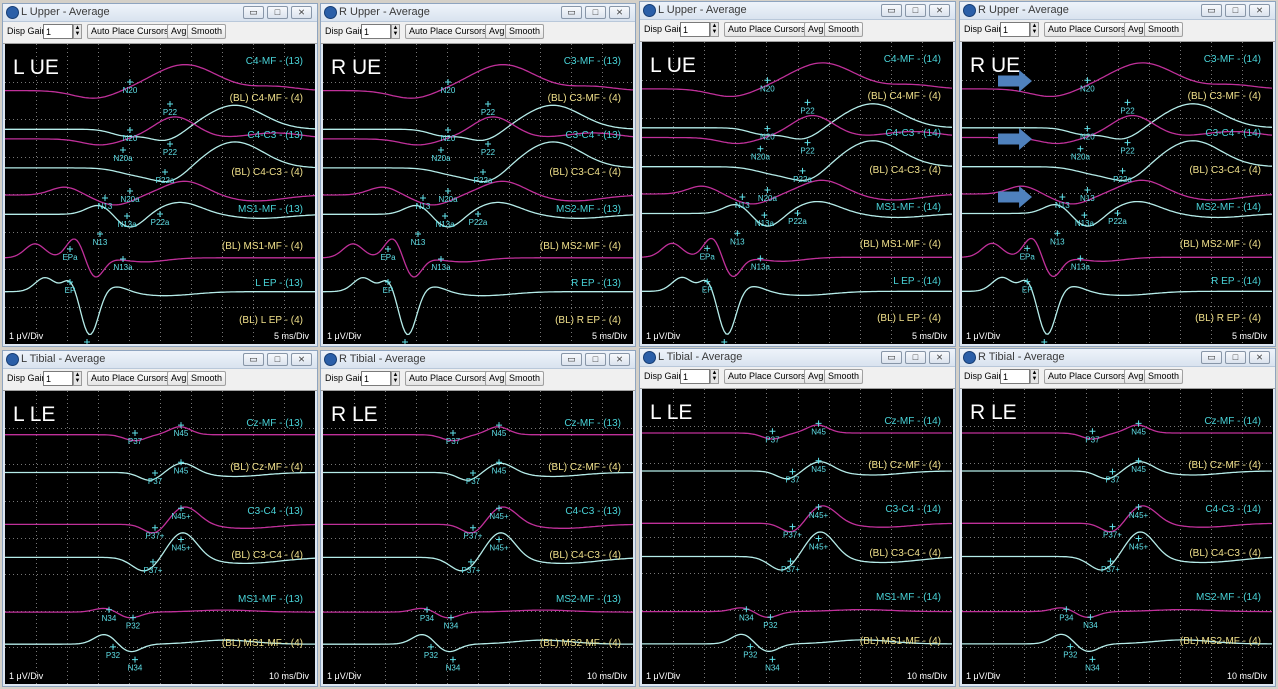 This screenshot has width=1278, height=689. Describe the element at coordinates (588, 599) in the screenshot. I see `channel-label: MS2-MF - (13)` at that location.